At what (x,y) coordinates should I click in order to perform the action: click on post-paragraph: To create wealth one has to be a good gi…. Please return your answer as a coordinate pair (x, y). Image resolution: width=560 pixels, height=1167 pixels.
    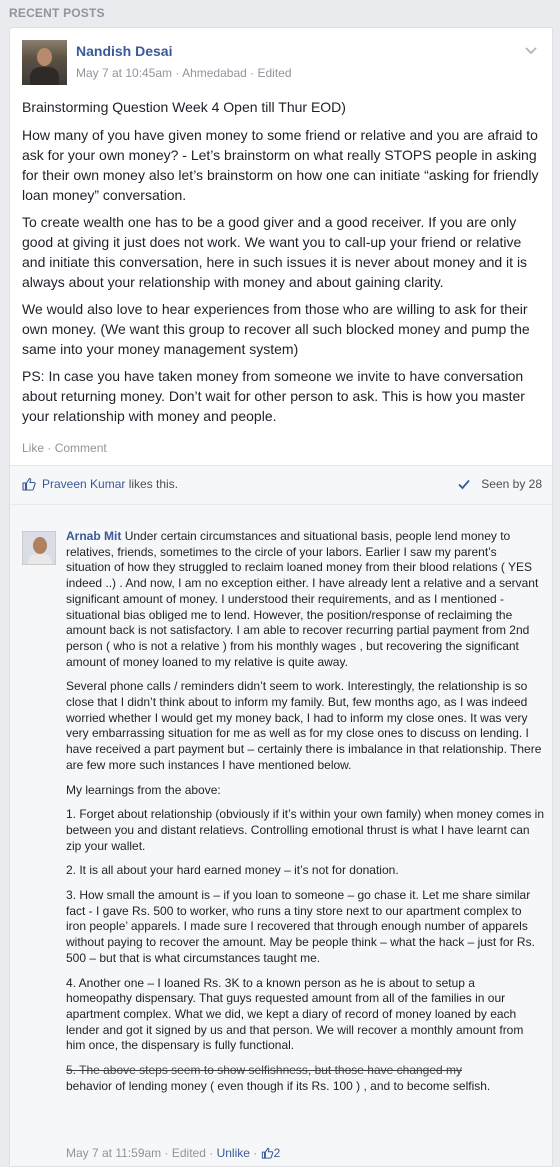
    Looking at the image, I should click on (275, 252).